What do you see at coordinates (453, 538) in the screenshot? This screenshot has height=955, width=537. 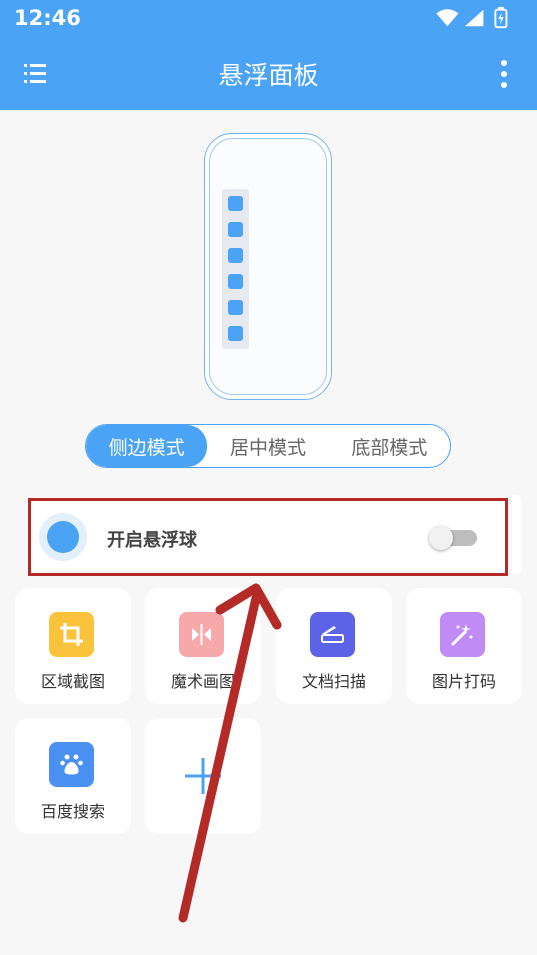 I see `float-ball-switch` at bounding box center [453, 538].